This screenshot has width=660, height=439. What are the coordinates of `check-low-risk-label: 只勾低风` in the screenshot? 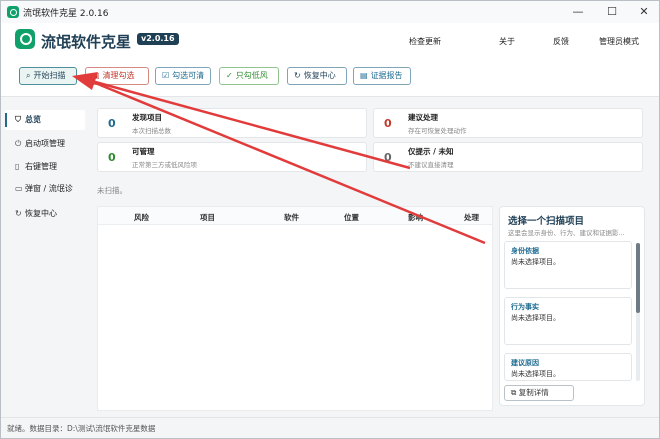 It's located at (251, 75).